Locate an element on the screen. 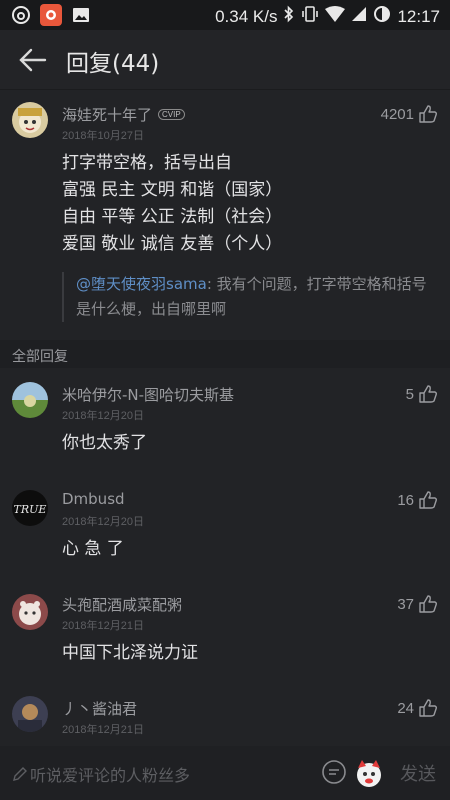 This screenshot has height=800, width=450. comment-body: 中国下北泽说力证 is located at coordinates (130, 653).